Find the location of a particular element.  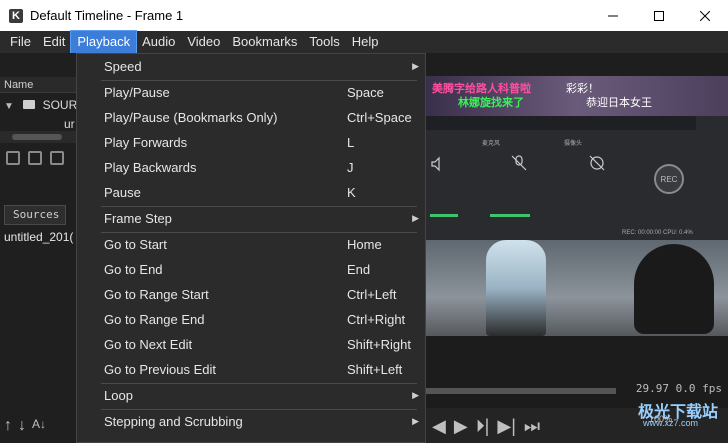

menu-item-shortcut: Space is located at coordinates (365, 92).